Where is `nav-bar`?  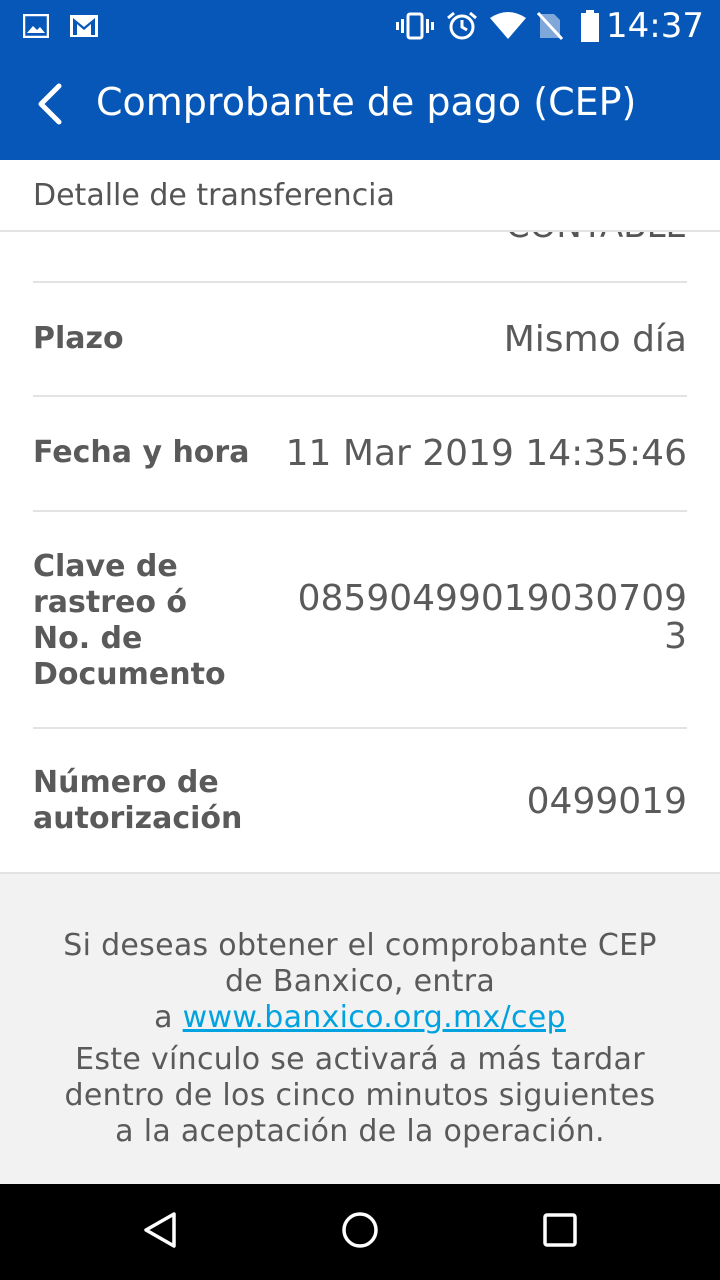 nav-bar is located at coordinates (360, 1232).